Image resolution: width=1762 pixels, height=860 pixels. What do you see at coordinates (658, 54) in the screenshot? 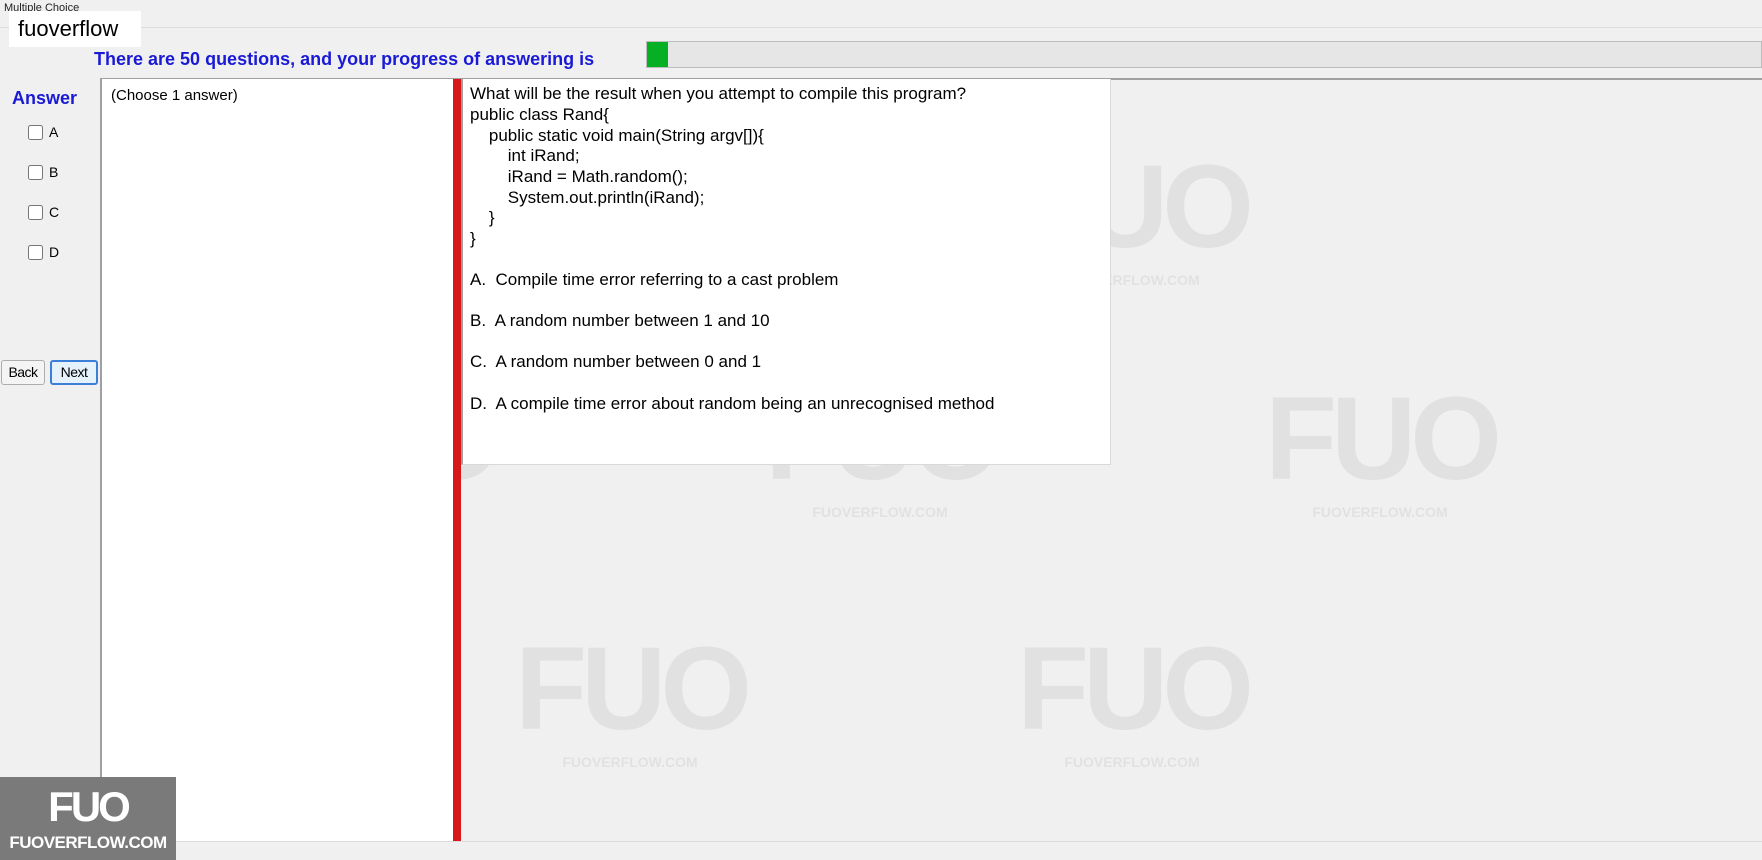
I see `progress-fill` at bounding box center [658, 54].